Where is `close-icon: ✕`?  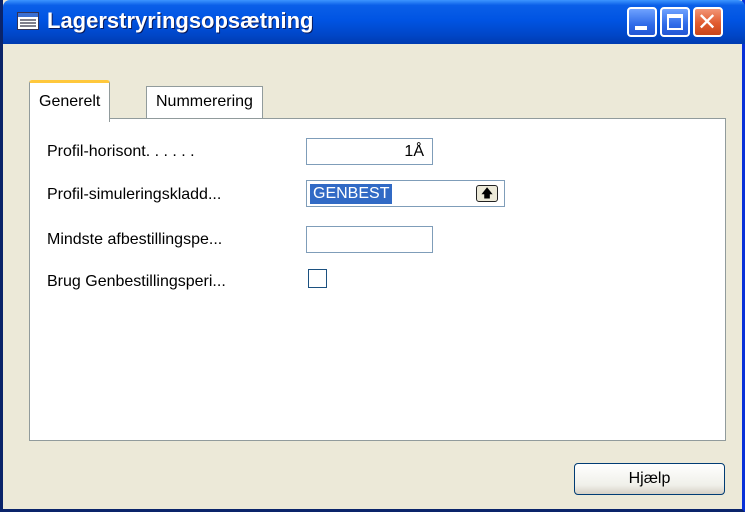 close-icon: ✕ is located at coordinates (707, 22).